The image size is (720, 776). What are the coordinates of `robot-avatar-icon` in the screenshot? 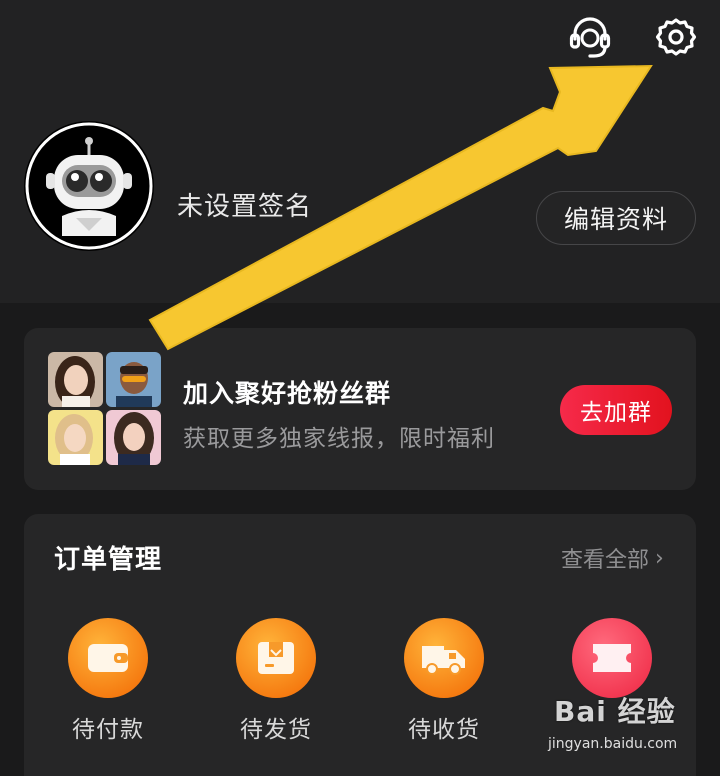 It's located at (89, 186).